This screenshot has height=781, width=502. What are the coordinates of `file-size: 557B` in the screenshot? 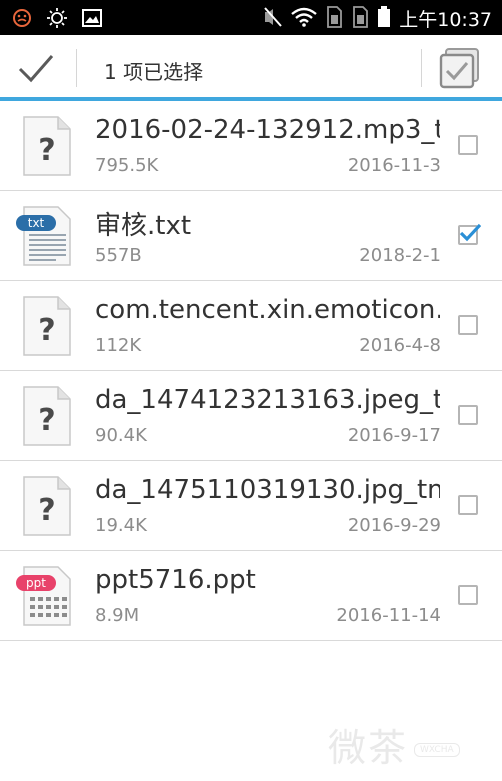 It's located at (118, 255).